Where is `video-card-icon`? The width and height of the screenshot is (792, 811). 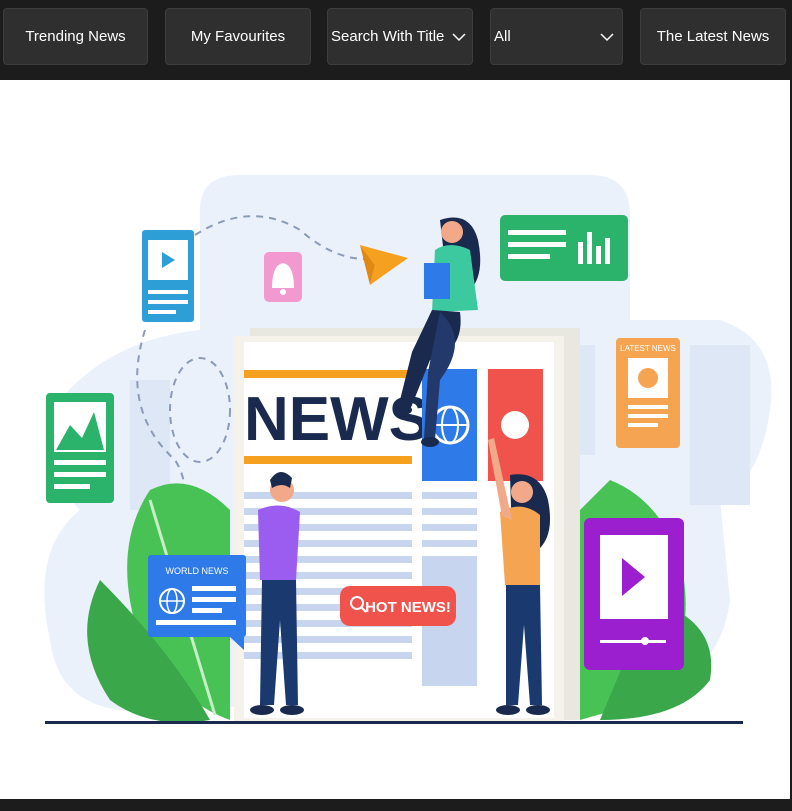
video-card-icon is located at coordinates (168, 276).